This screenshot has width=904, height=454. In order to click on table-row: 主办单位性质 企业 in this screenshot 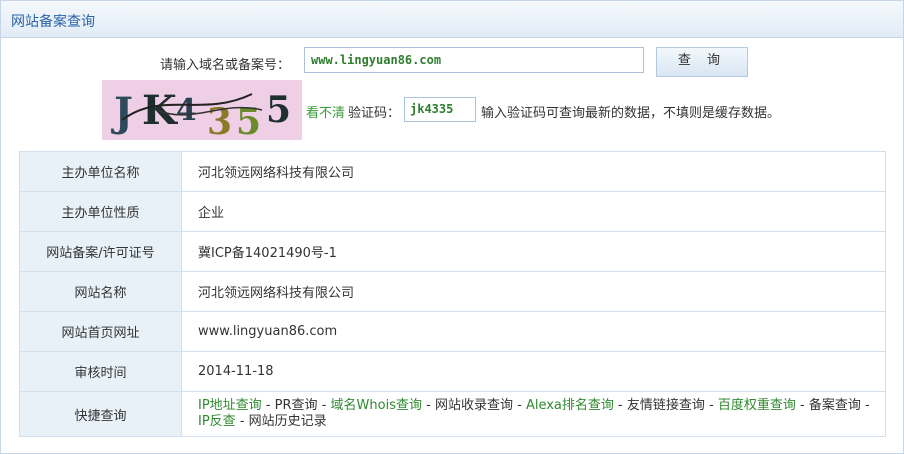, I will do `click(452, 211)`.